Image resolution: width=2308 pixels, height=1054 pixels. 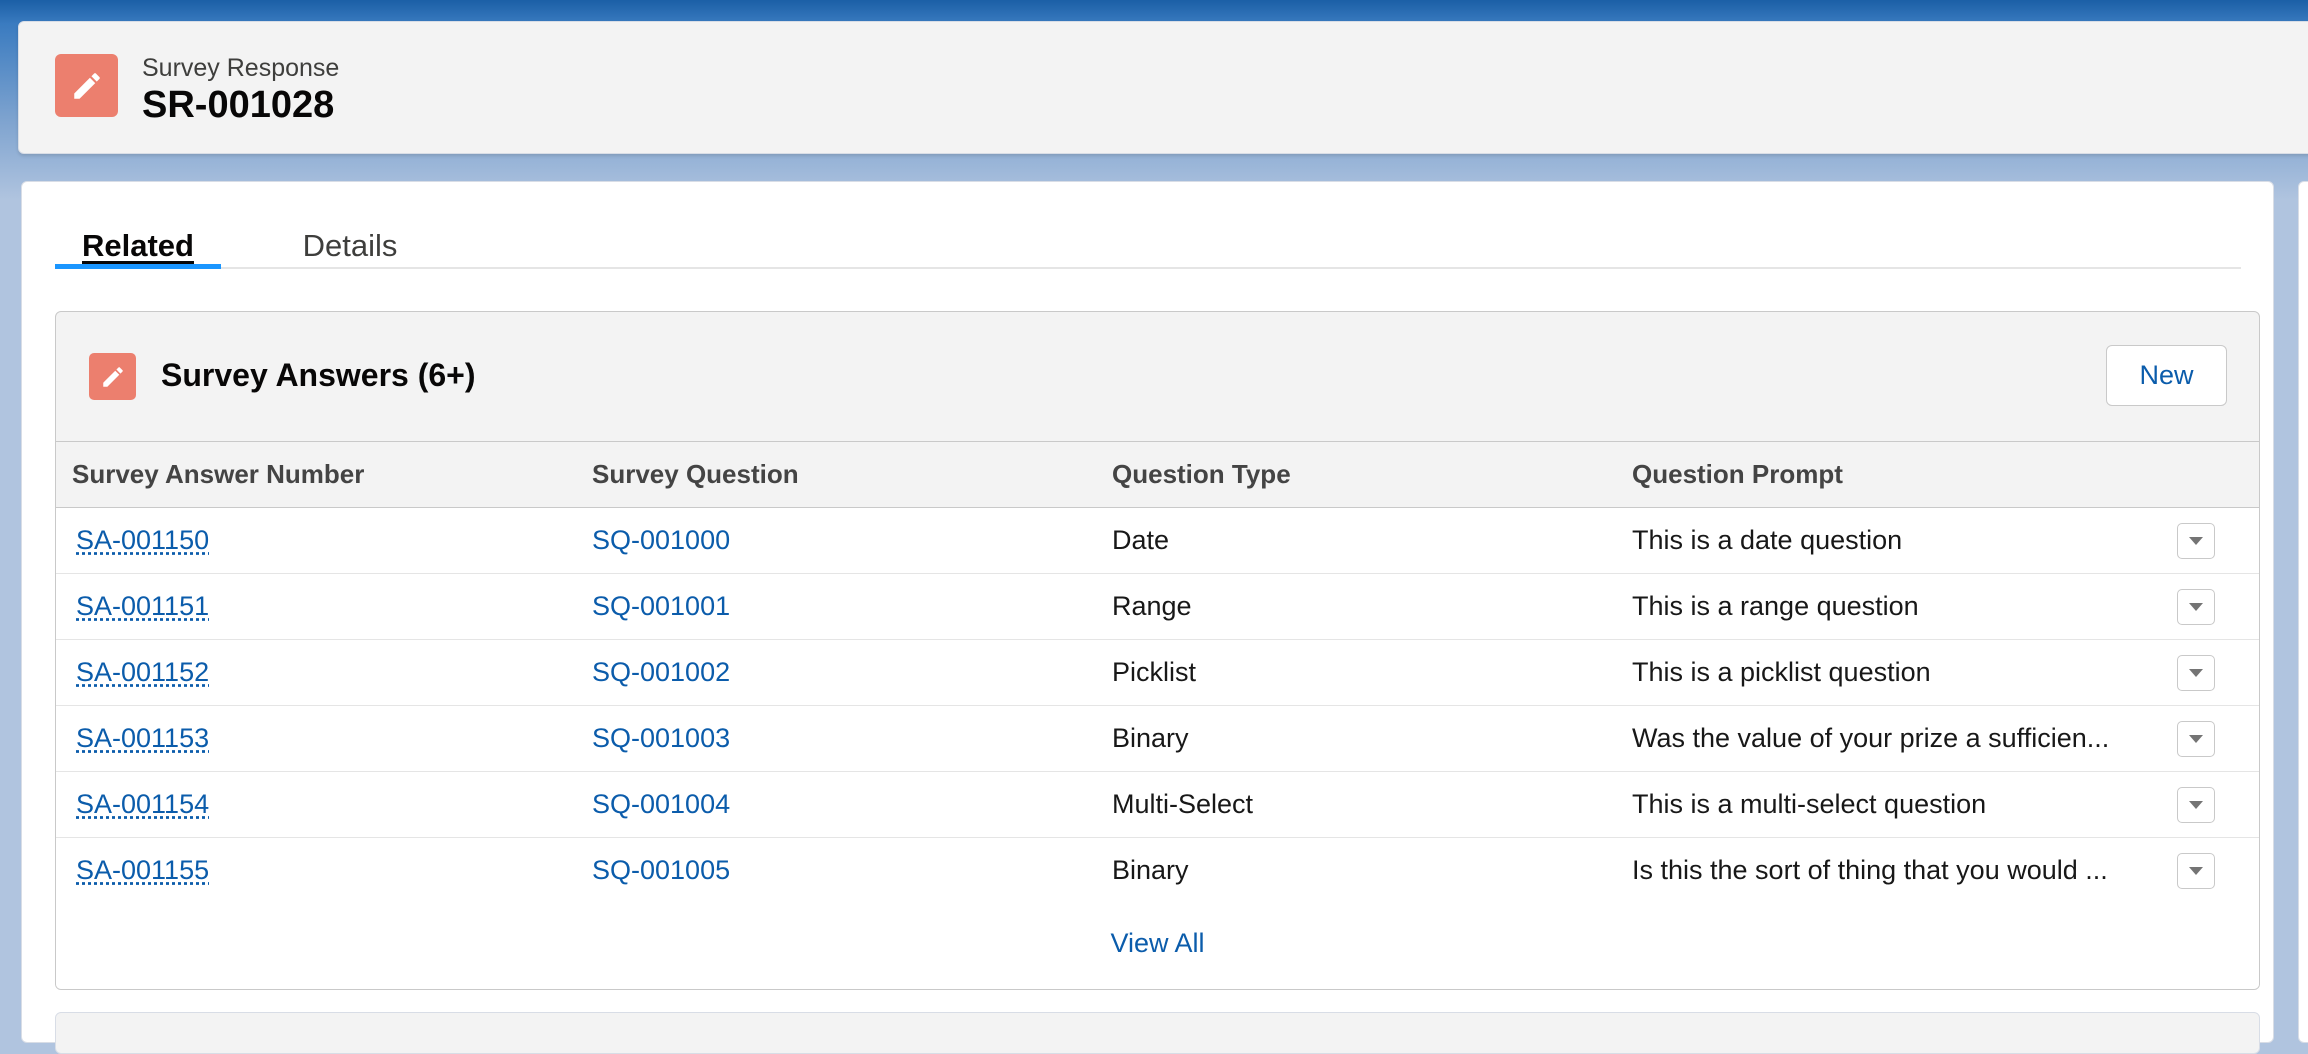 I want to click on survey-question-link: SQ-001002, so click(x=661, y=672).